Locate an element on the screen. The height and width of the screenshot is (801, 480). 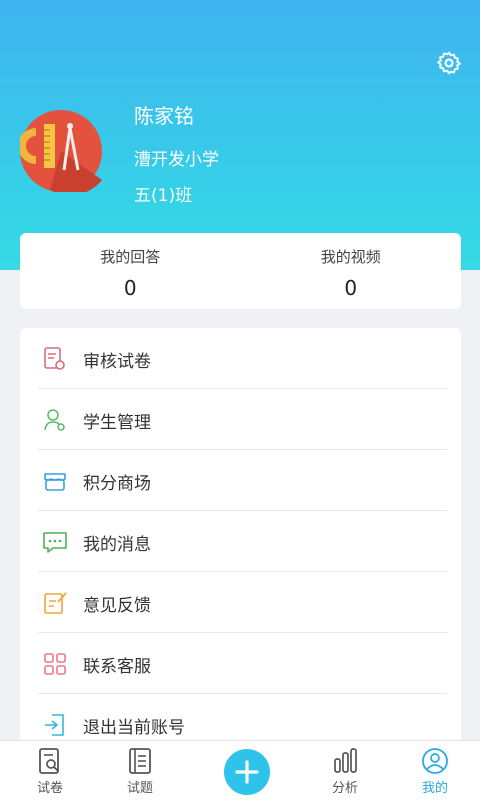
menu-item-store: 积分商场 is located at coordinates (240, 480).